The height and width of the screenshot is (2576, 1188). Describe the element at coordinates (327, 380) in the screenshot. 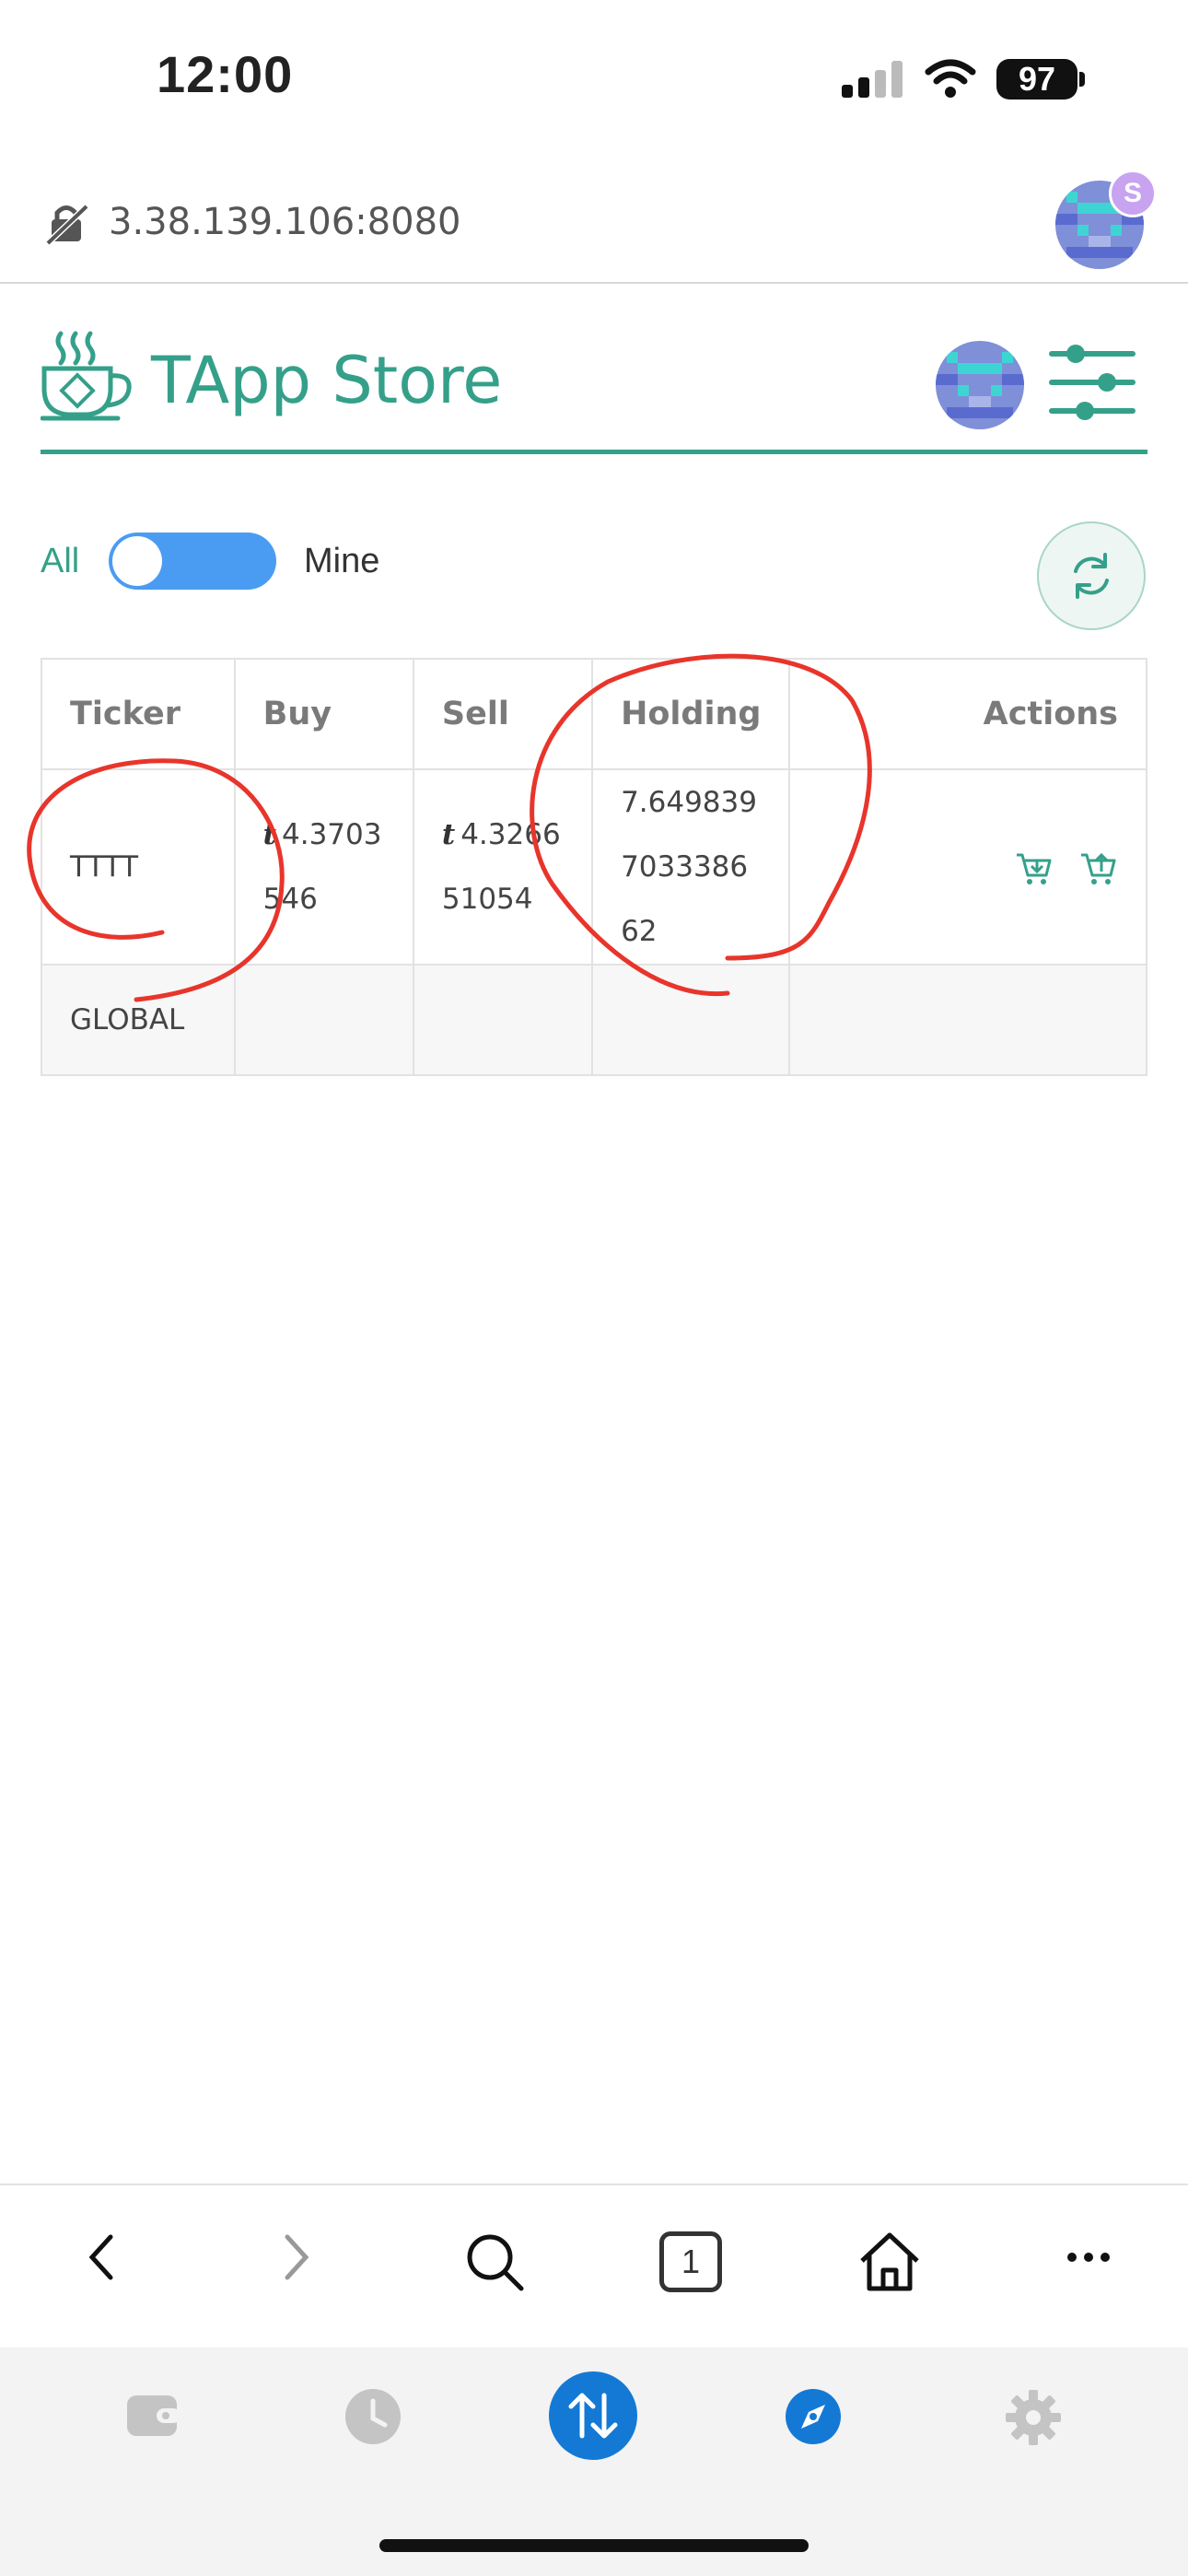

I see `app-title: TApp Store` at that location.